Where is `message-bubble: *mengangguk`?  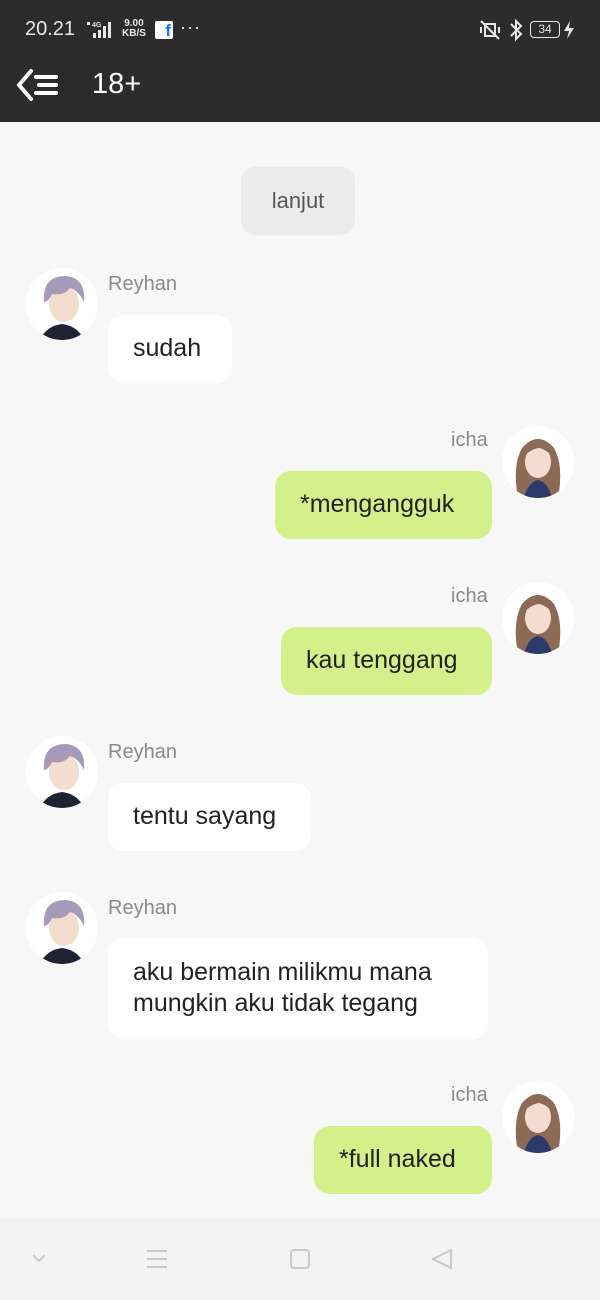 message-bubble: *mengangguk is located at coordinates (383, 505).